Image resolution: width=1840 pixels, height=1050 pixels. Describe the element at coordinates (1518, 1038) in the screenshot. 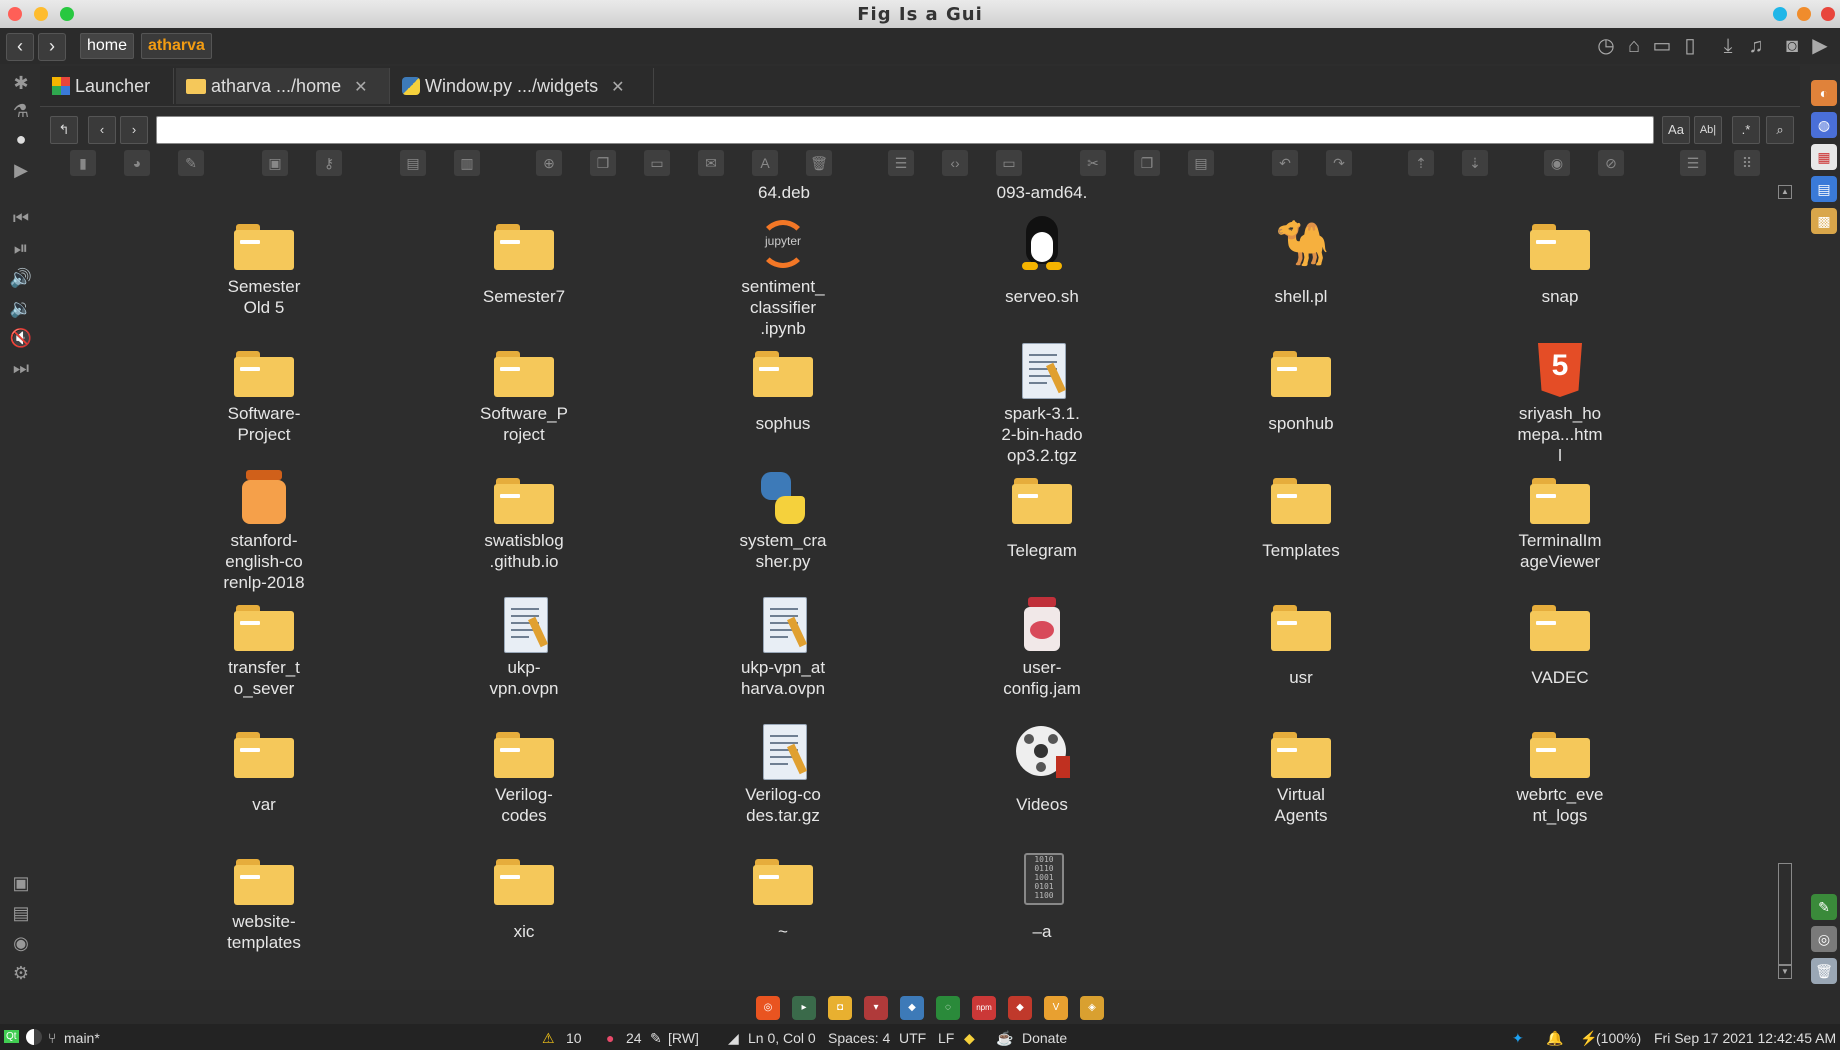

I see `twitter-icon: ✦` at that location.